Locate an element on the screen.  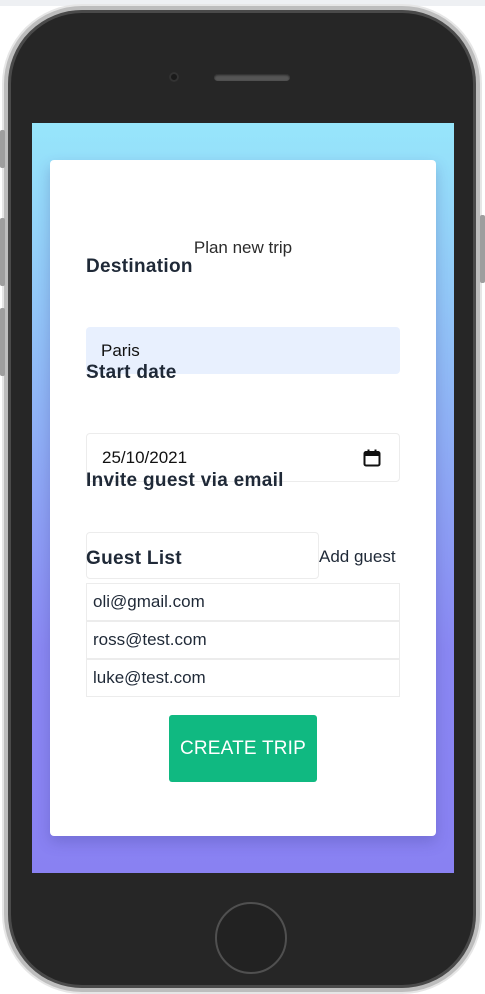
volume-down-button is located at coordinates (2, 342).